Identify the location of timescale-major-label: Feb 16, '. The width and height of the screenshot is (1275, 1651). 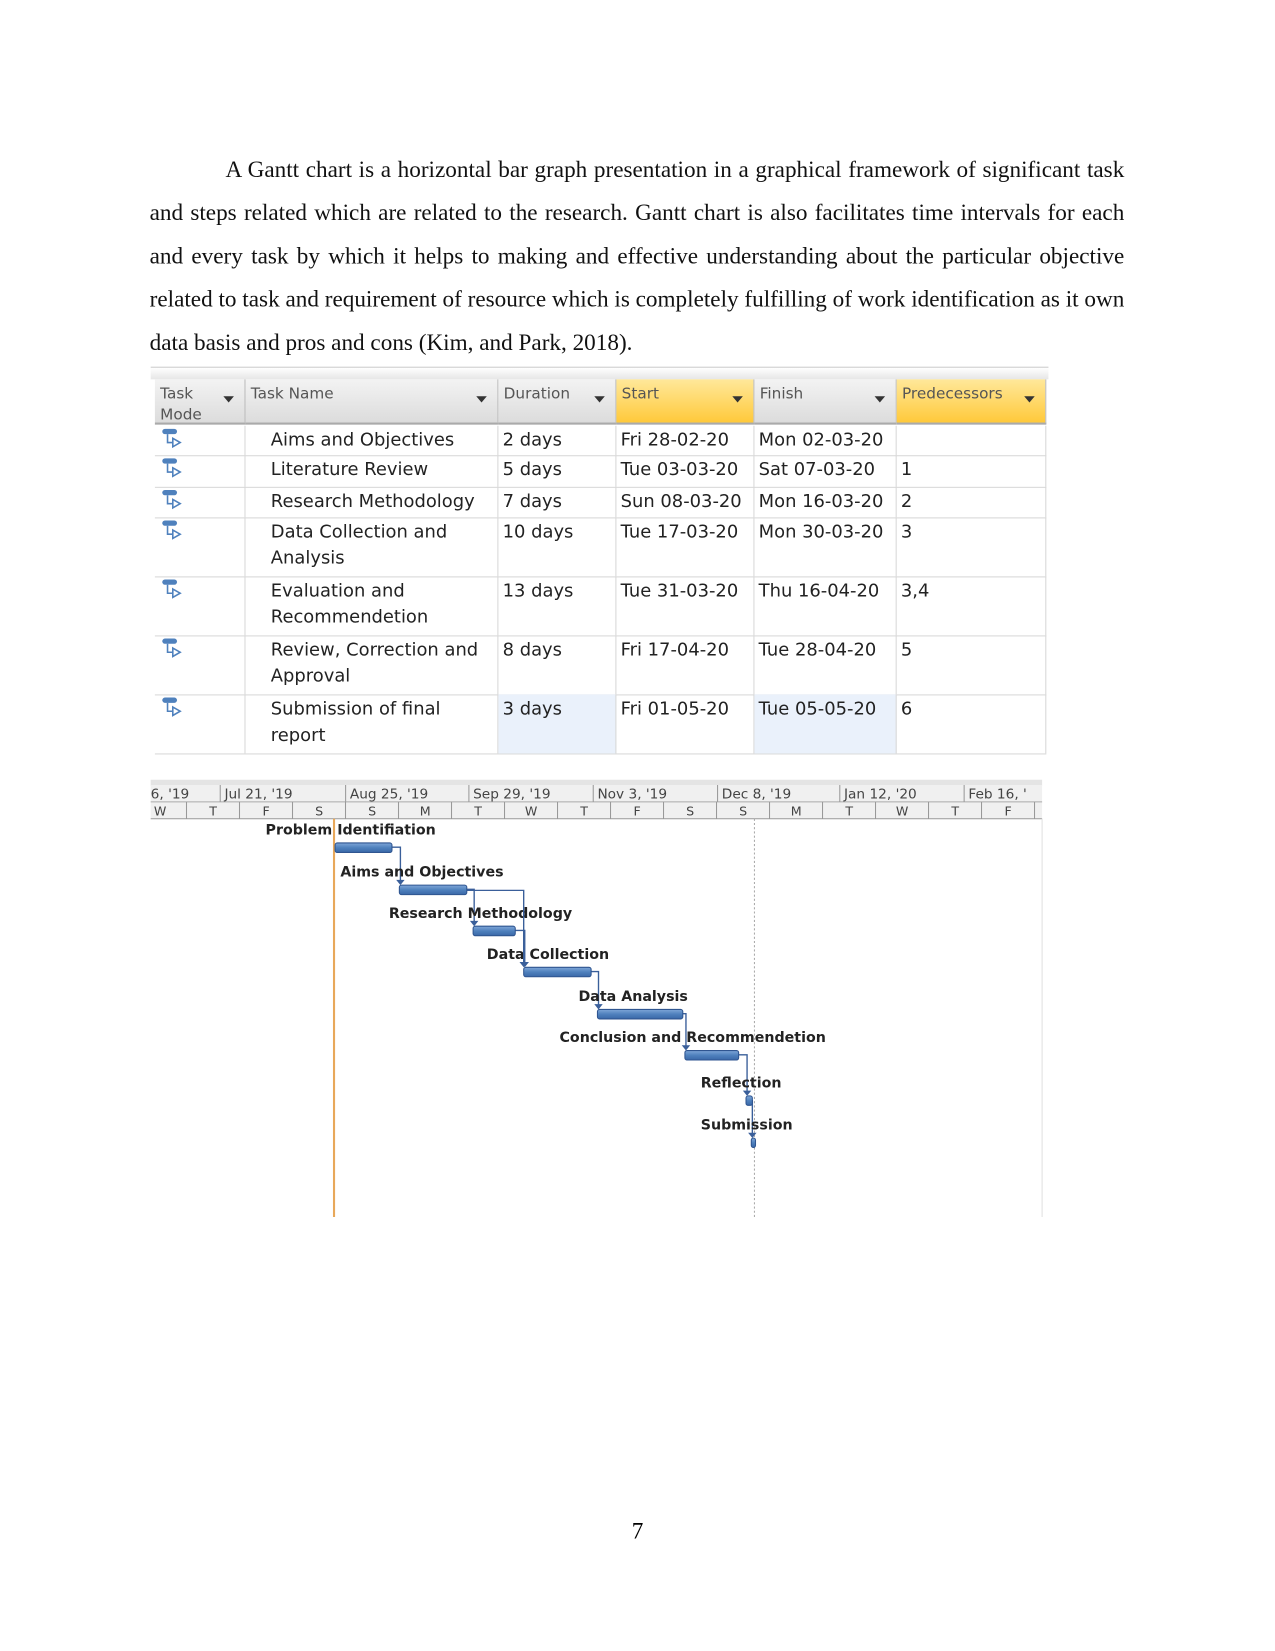
(997, 795).